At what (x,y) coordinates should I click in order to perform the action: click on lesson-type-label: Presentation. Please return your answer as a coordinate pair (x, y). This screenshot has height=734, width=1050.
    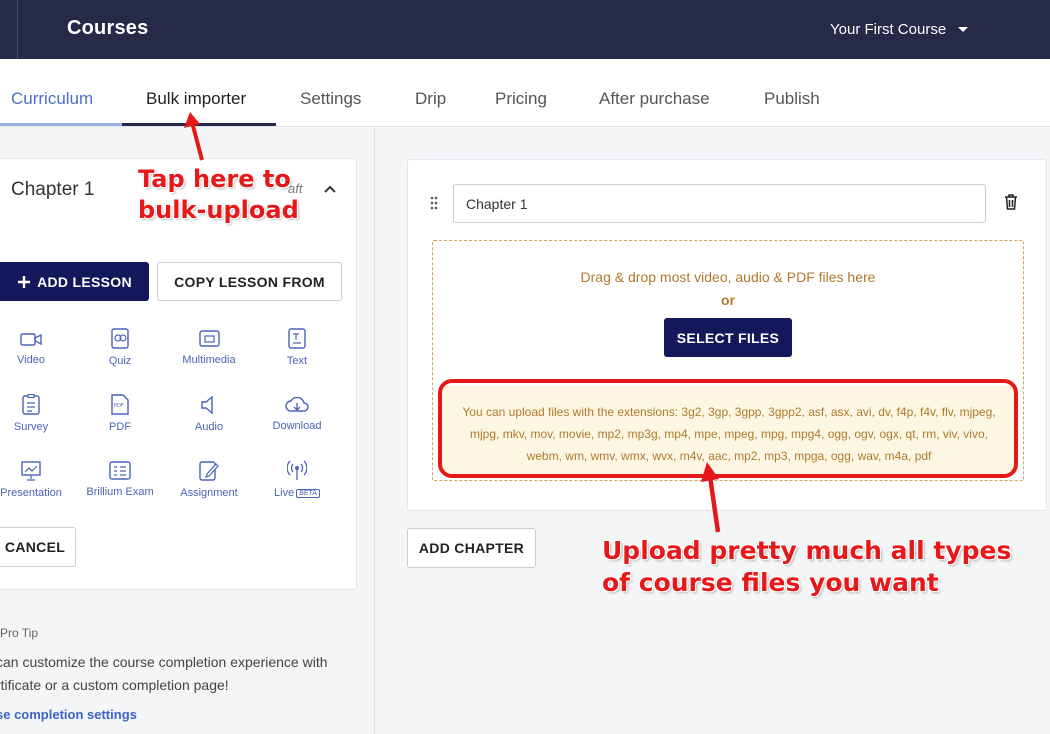
    Looking at the image, I should click on (31, 493).